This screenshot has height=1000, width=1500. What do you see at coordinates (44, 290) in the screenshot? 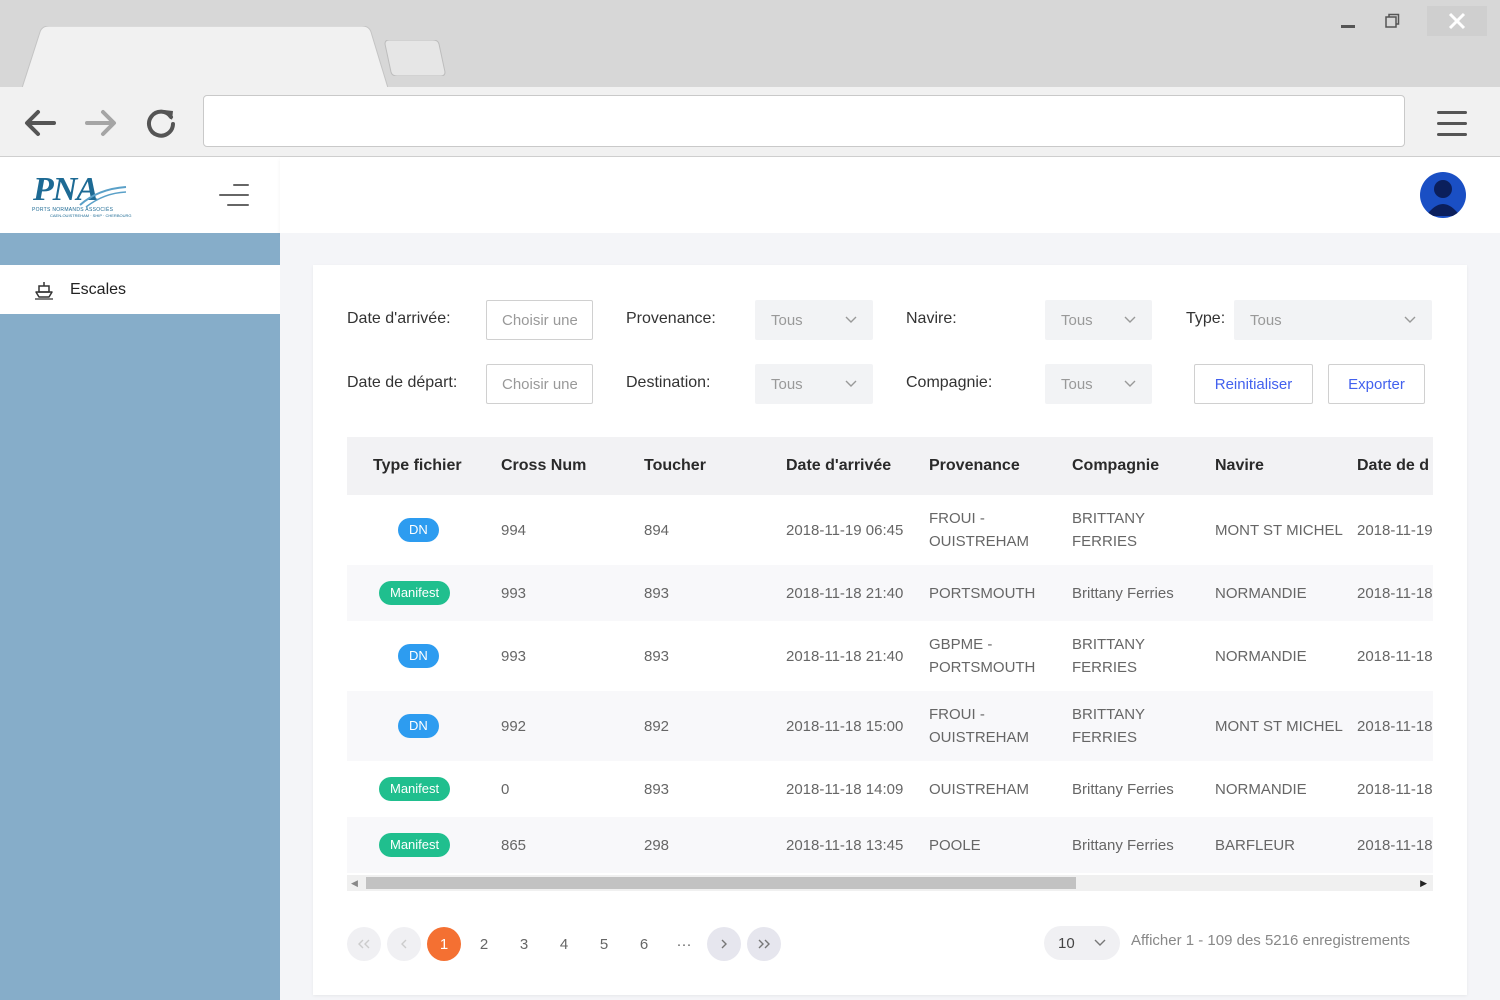
I see `ship-icon` at bounding box center [44, 290].